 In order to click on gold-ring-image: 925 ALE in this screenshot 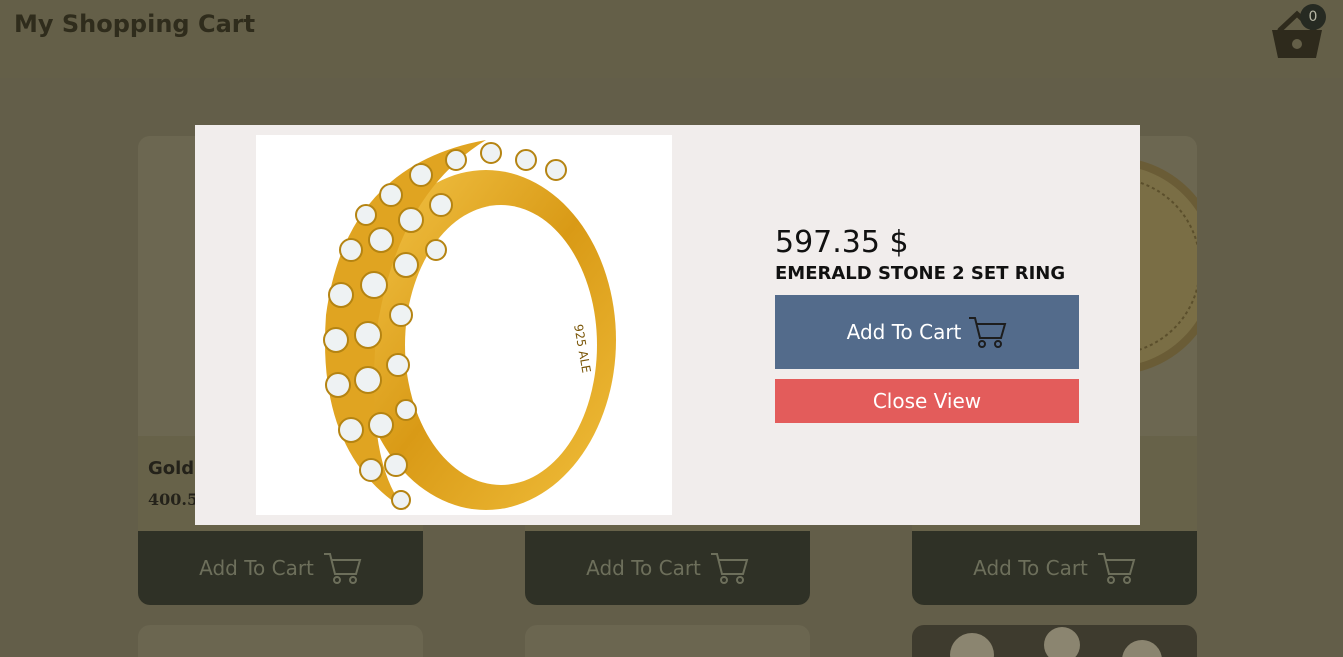, I will do `click(469, 325)`.